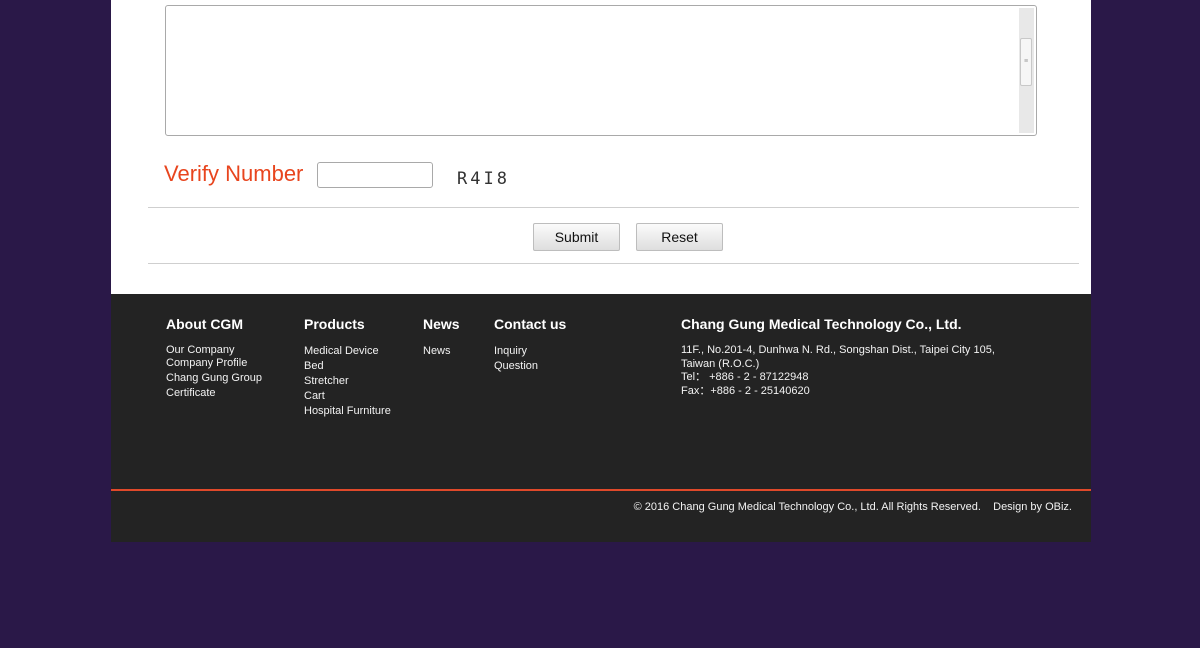 This screenshot has height=648, width=1200. What do you see at coordinates (821, 324) in the screenshot?
I see `company-name: Chang Gung Medical Technology Co., Ltd.` at bounding box center [821, 324].